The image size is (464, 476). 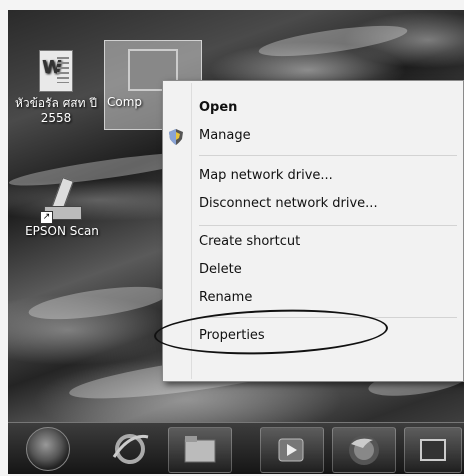 I want to click on media-player-icon, so click(x=291, y=450).